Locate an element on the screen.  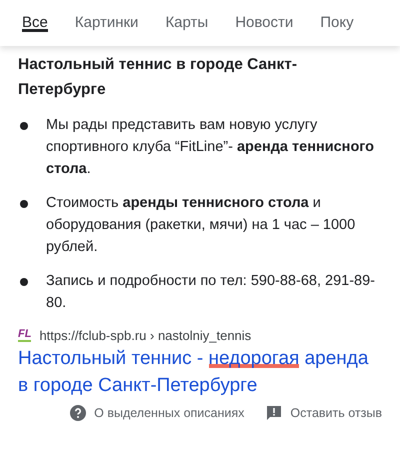
search-tab: Поку is located at coordinates (337, 16).